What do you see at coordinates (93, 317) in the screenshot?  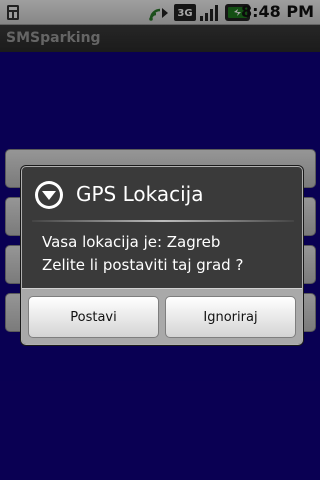 I see `postavi-button: Postavi` at bounding box center [93, 317].